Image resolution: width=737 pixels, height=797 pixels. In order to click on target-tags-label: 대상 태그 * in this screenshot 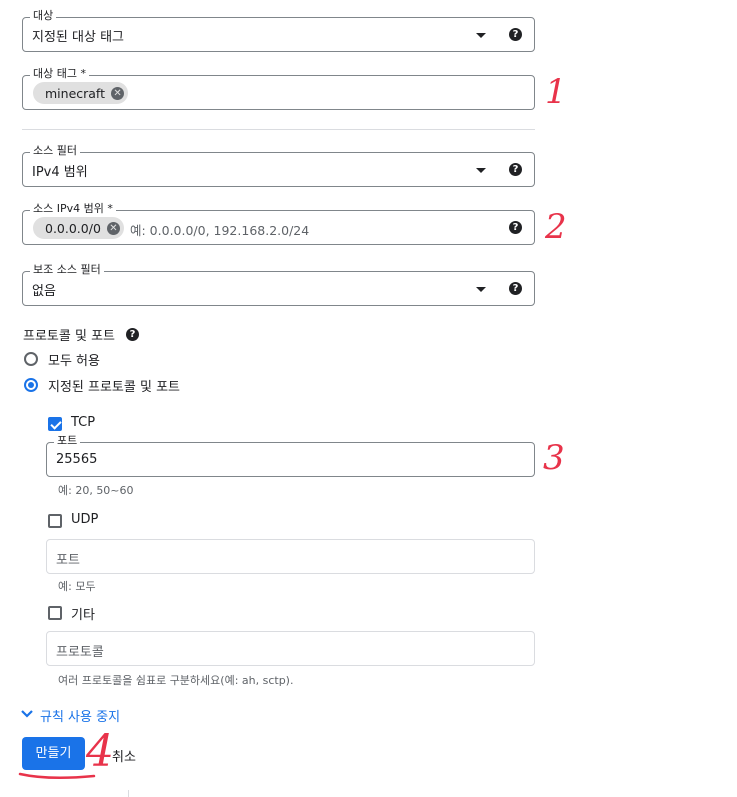, I will do `click(59, 74)`.